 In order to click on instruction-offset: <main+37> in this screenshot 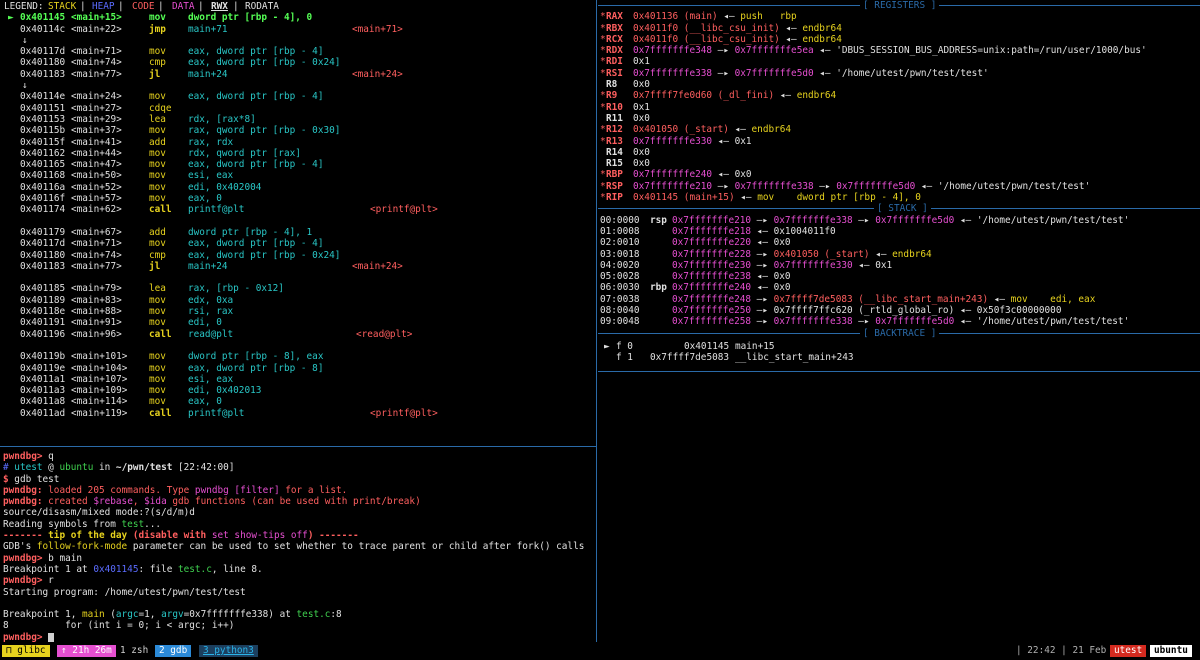, I will do `click(96, 131)`.